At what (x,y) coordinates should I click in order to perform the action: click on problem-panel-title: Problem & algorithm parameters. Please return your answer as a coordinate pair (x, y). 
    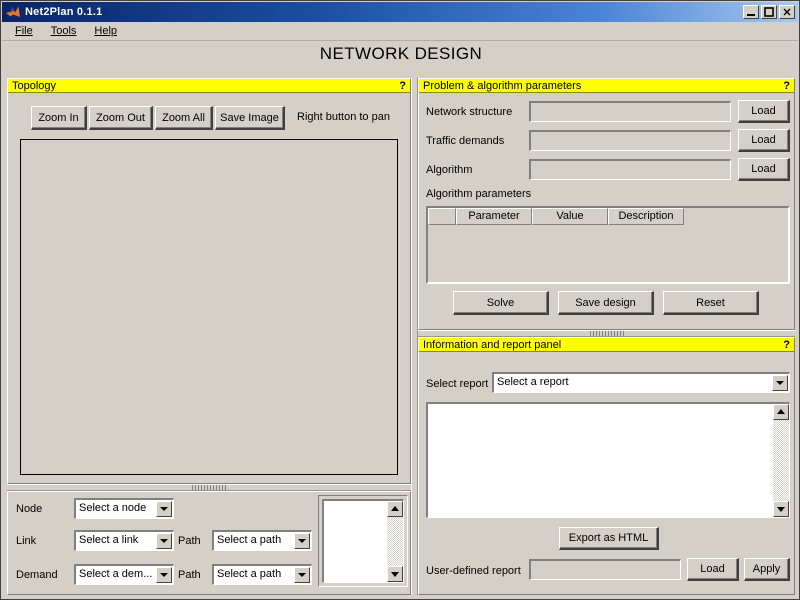
    Looking at the image, I should click on (502, 85).